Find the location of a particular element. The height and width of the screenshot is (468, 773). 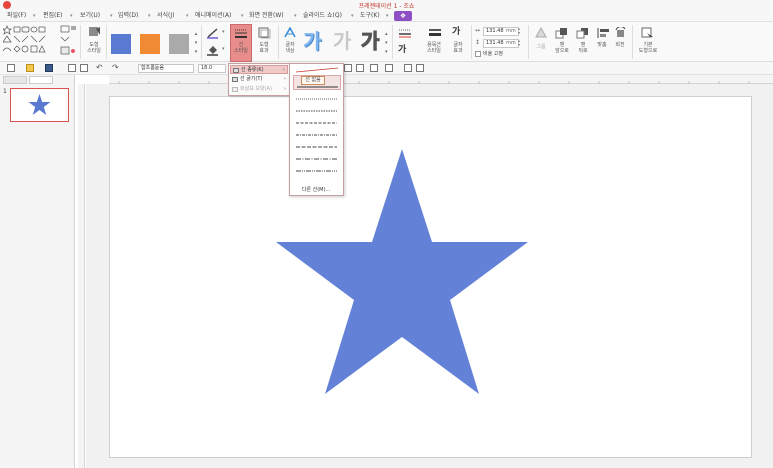

line-weight-icon is located at coordinates (235, 79).